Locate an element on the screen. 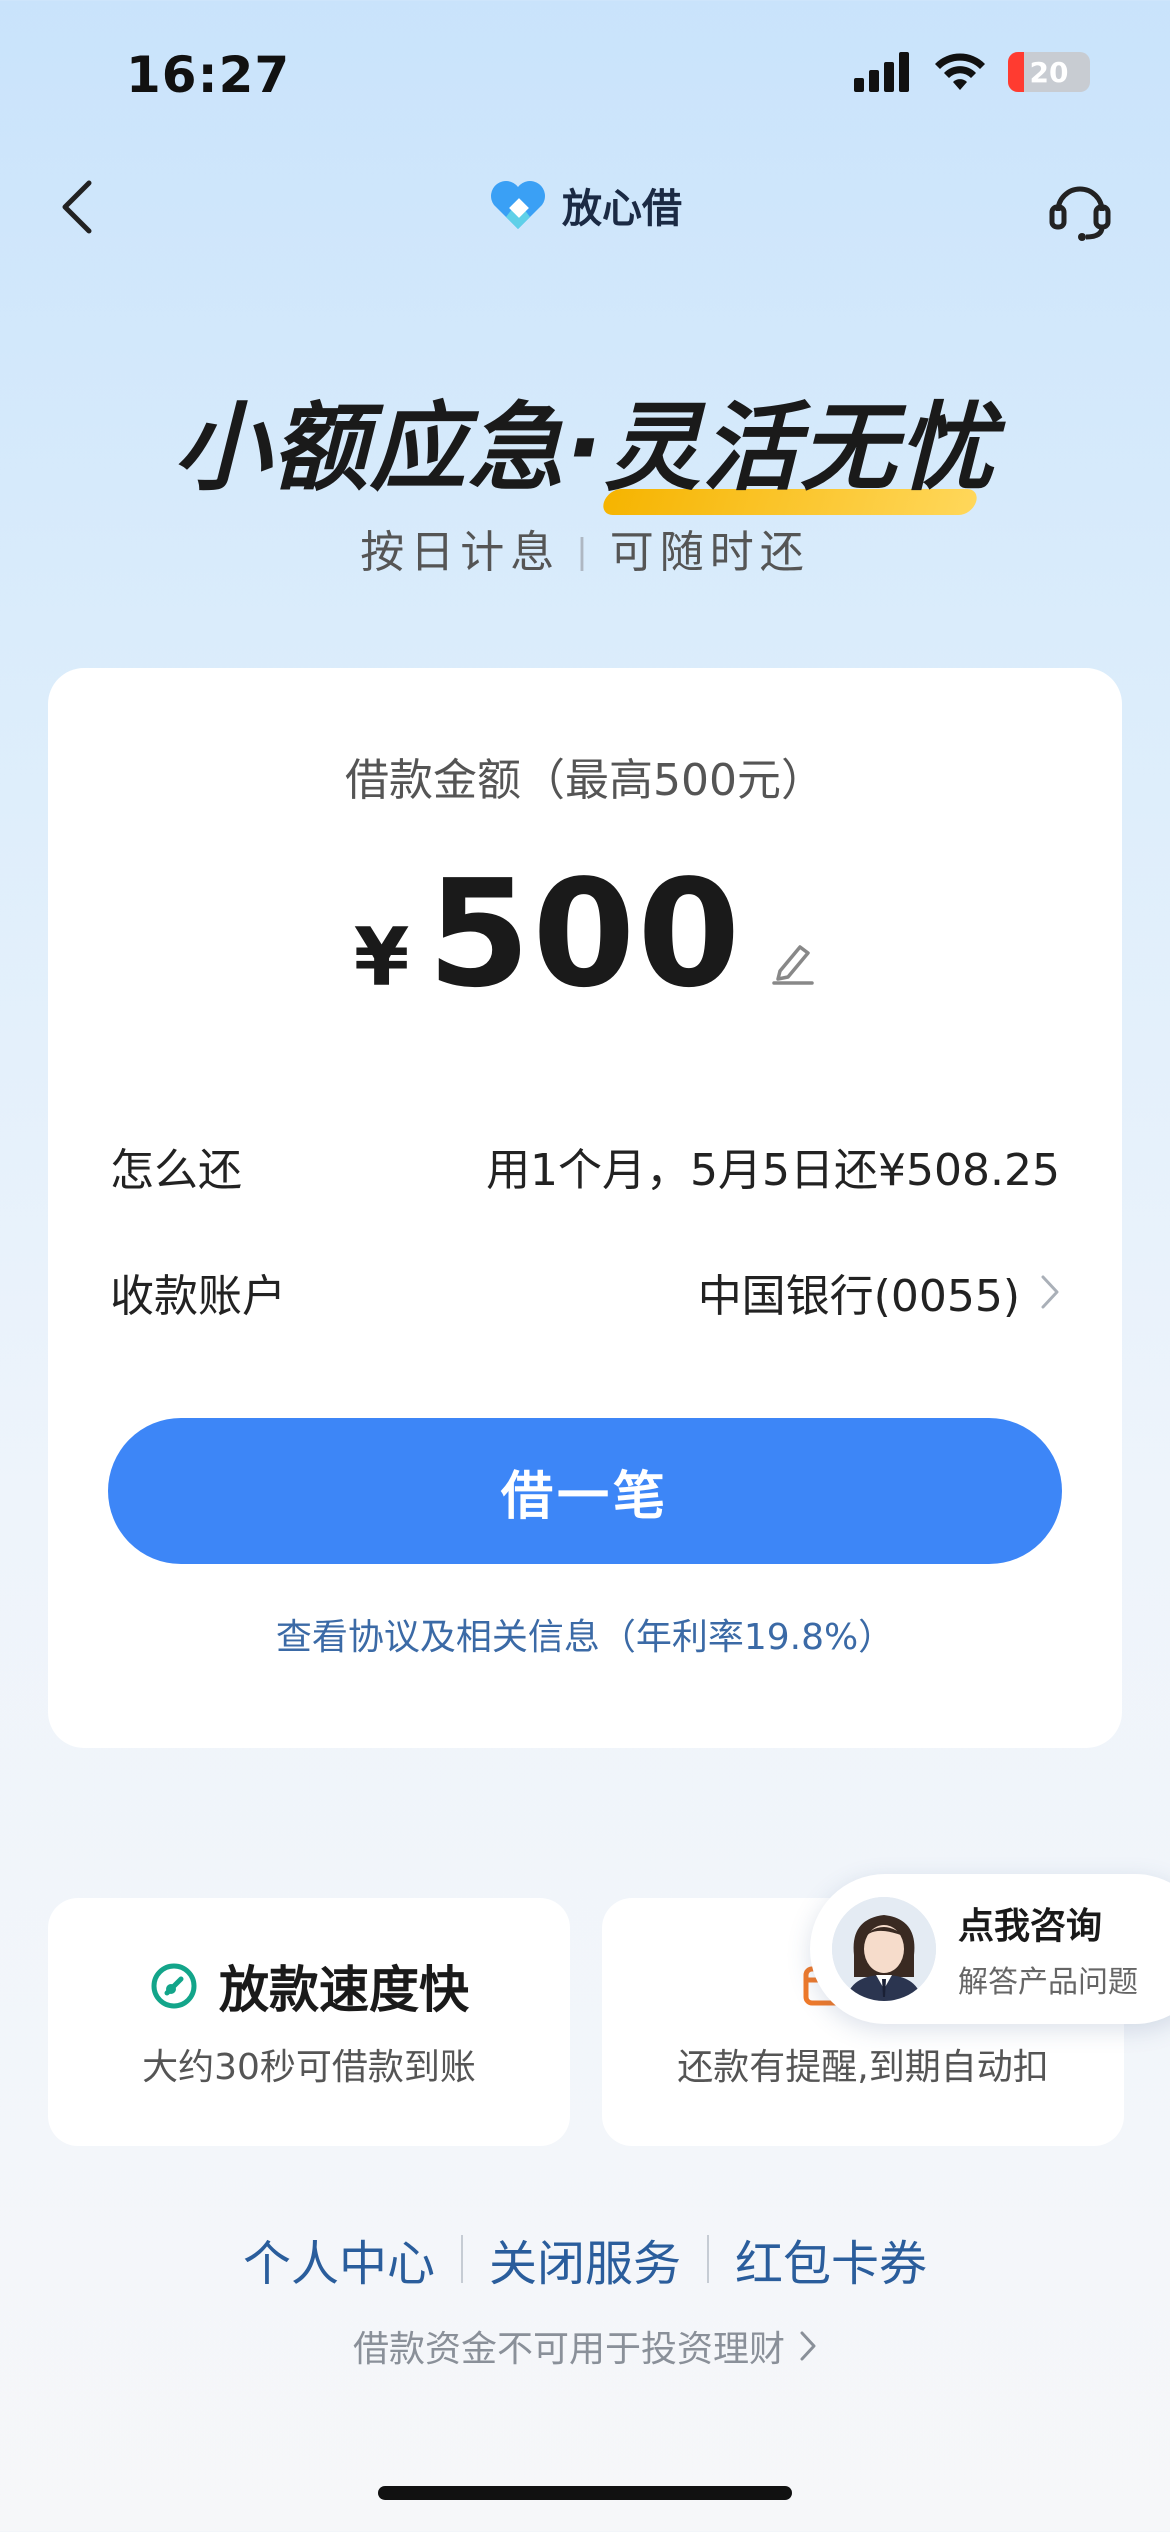  avatar is located at coordinates (884, 1949).